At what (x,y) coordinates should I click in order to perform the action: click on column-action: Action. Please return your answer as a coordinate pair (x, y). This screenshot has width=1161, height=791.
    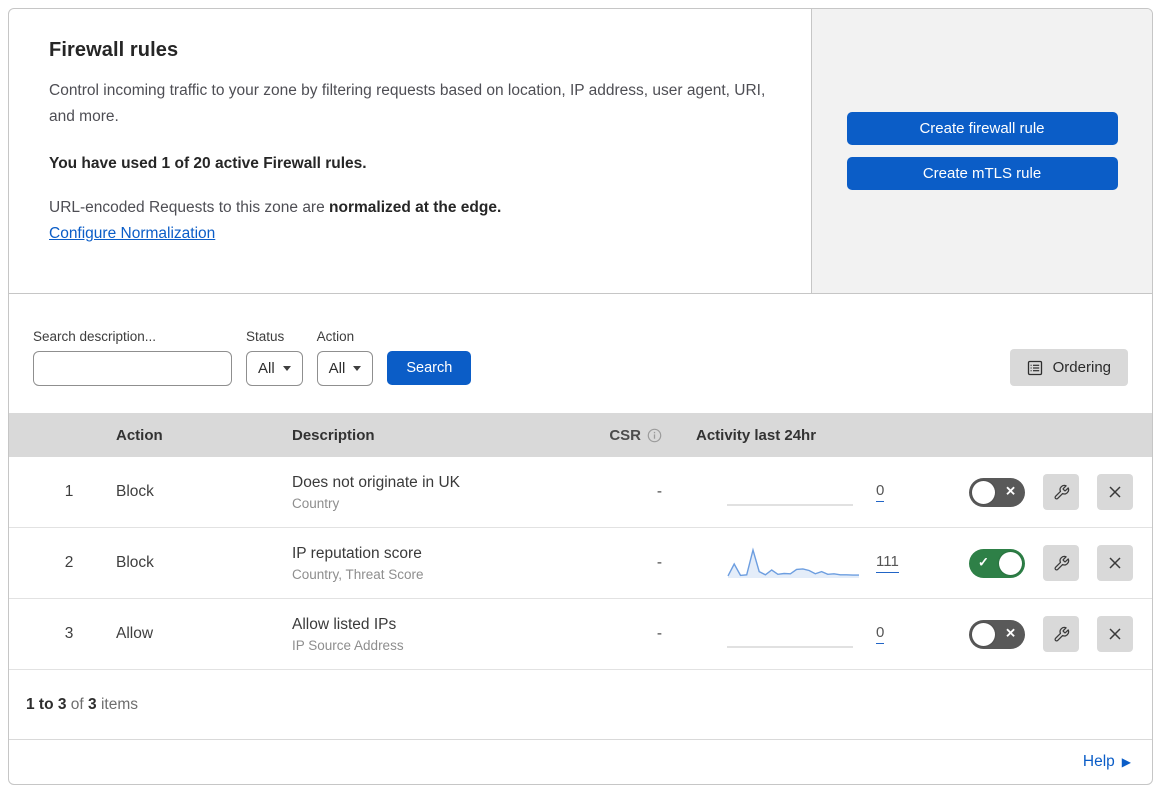
    Looking at the image, I should click on (139, 435).